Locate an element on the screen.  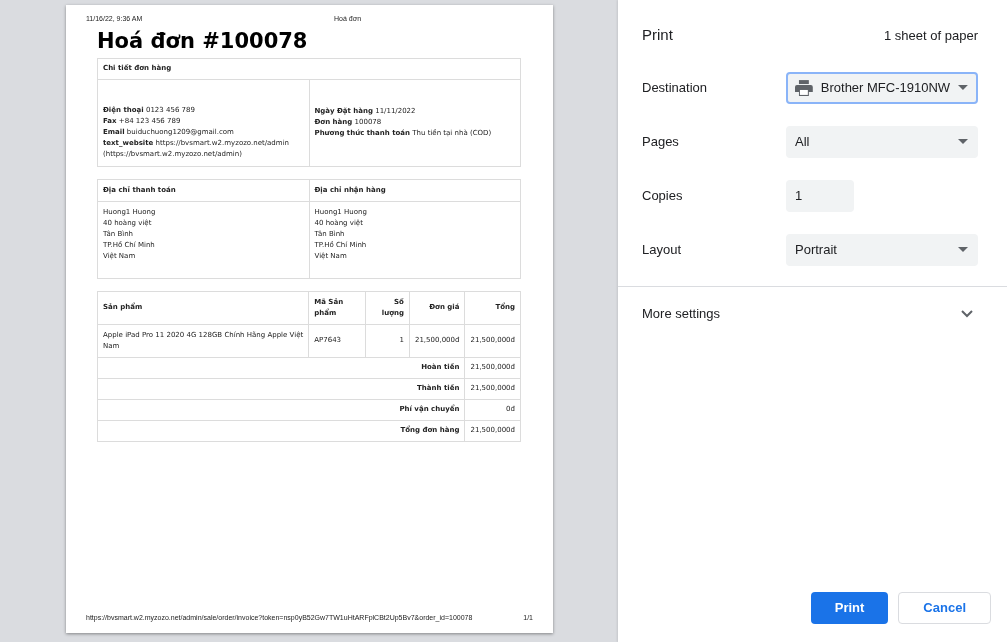
cancel-button: Cancel is located at coordinates (944, 608).